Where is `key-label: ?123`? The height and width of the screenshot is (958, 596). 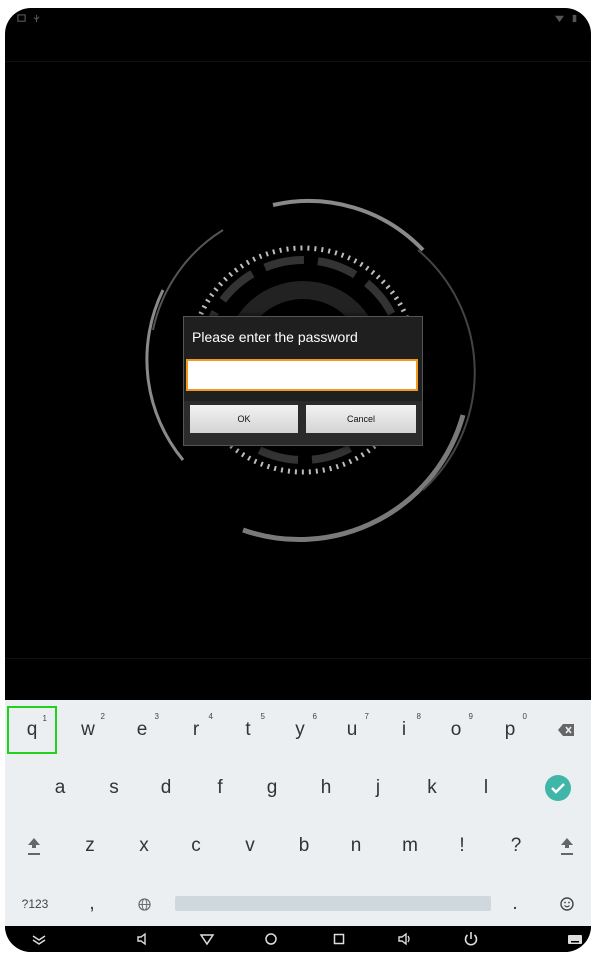 key-label: ?123 is located at coordinates (35, 904).